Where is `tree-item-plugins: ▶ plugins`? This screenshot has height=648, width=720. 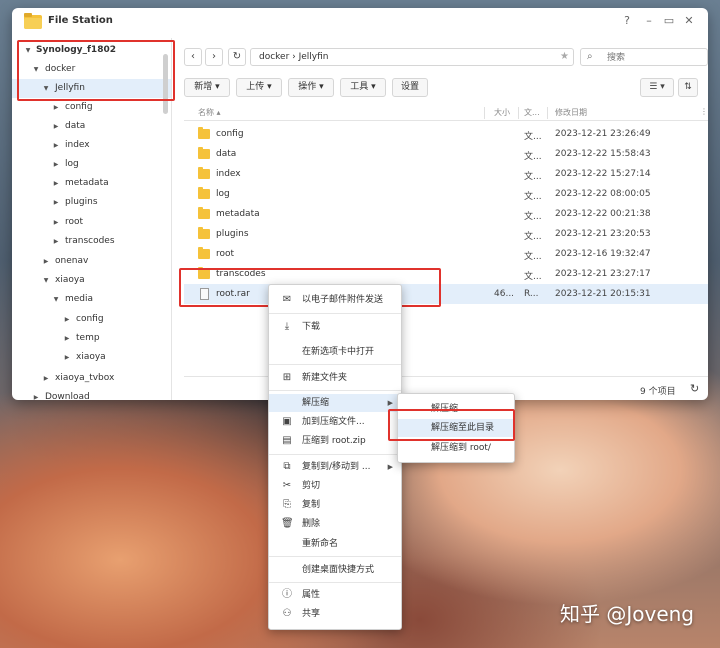 tree-item-plugins: ▶ plugins is located at coordinates (91, 202).